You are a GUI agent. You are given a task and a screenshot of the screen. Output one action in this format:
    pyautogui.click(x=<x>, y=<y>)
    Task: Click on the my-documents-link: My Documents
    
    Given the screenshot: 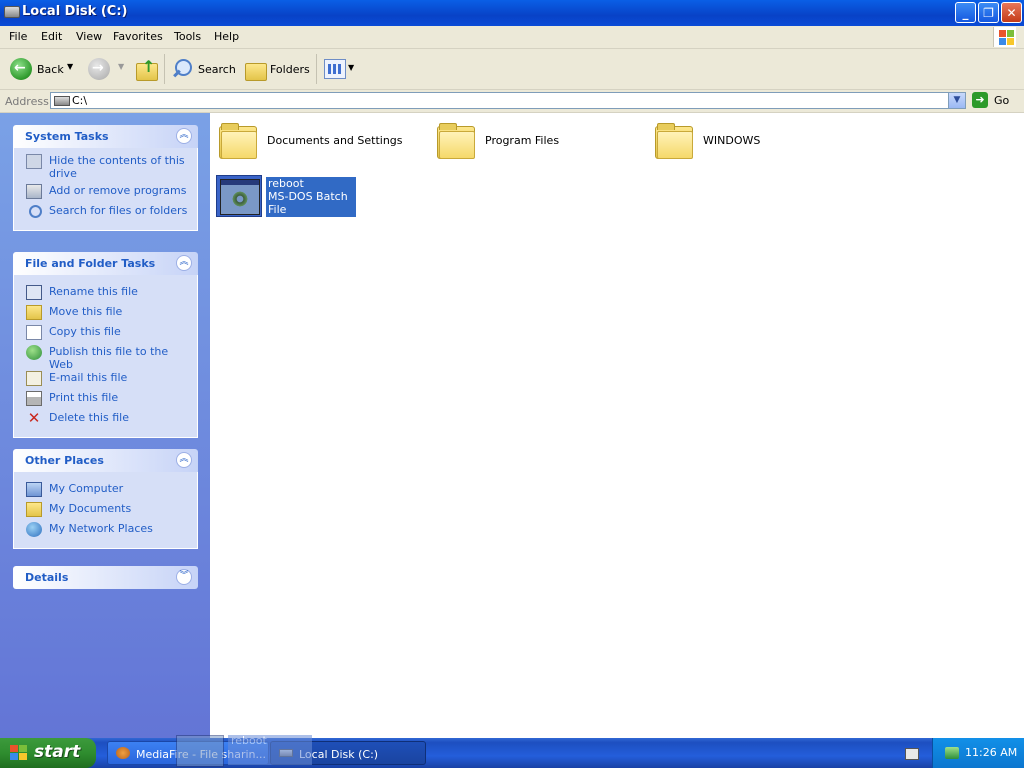 What is the action you would take?
    pyautogui.click(x=105, y=512)
    